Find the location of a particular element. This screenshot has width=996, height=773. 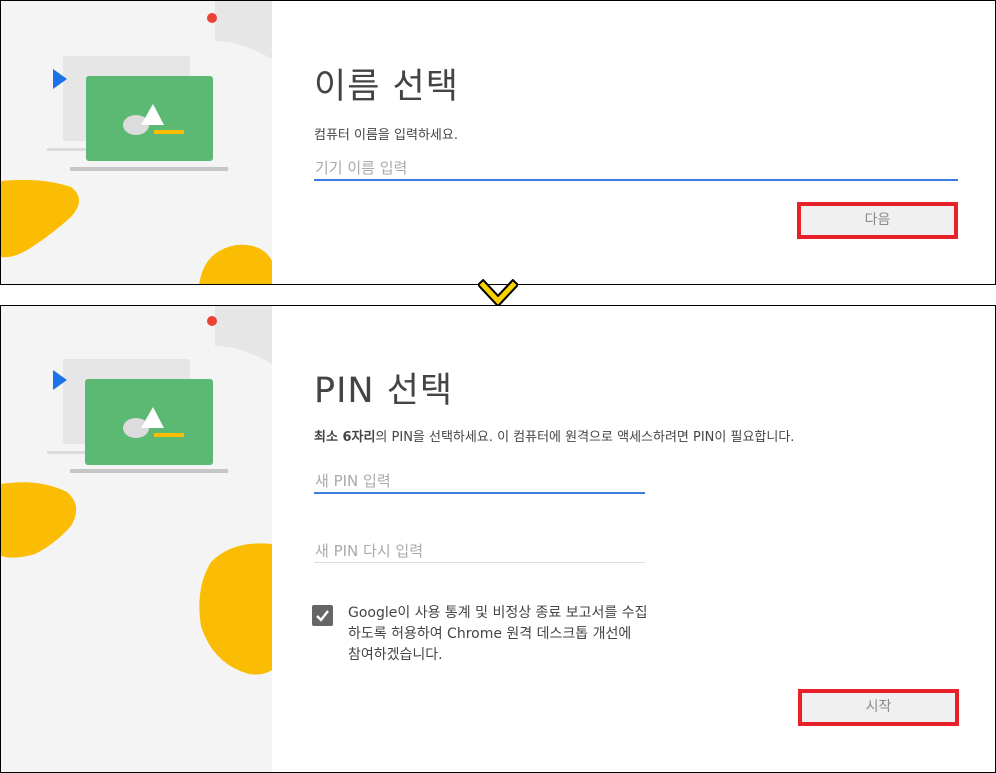

check-icon is located at coordinates (322, 616).